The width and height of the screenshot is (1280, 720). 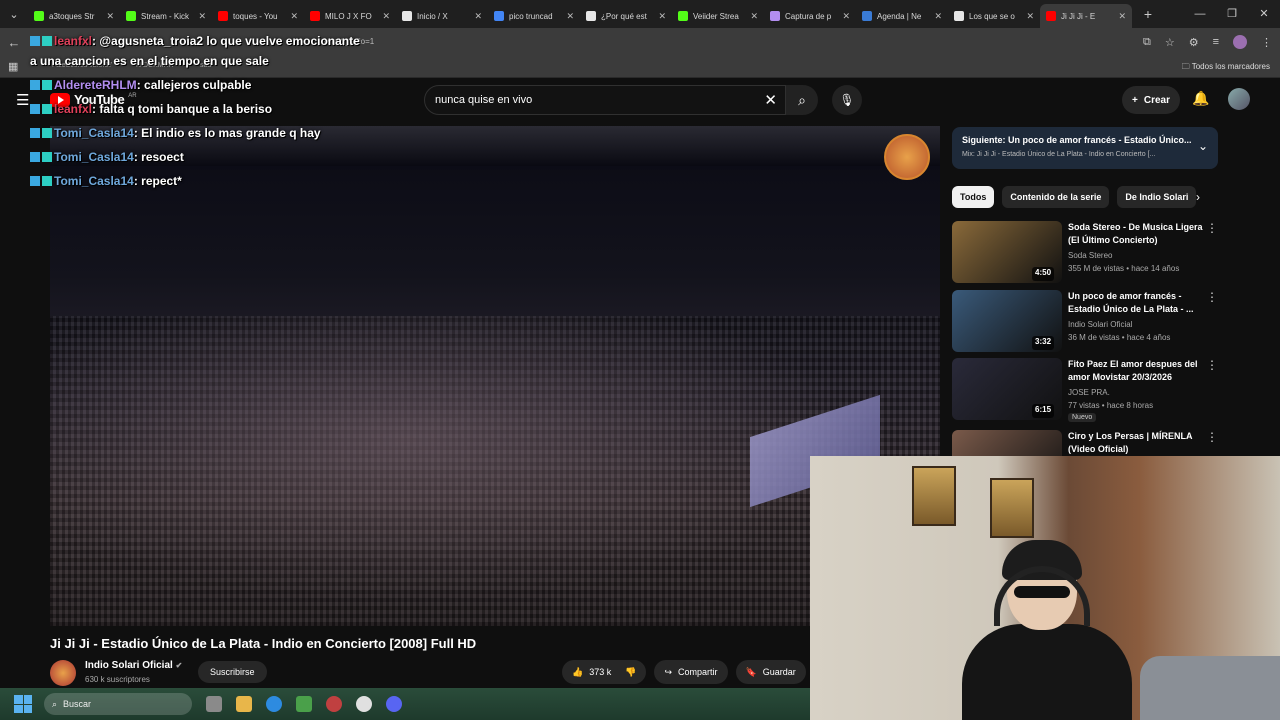 I want to click on chevron-down-icon: ⌄, so click(x=1203, y=146).